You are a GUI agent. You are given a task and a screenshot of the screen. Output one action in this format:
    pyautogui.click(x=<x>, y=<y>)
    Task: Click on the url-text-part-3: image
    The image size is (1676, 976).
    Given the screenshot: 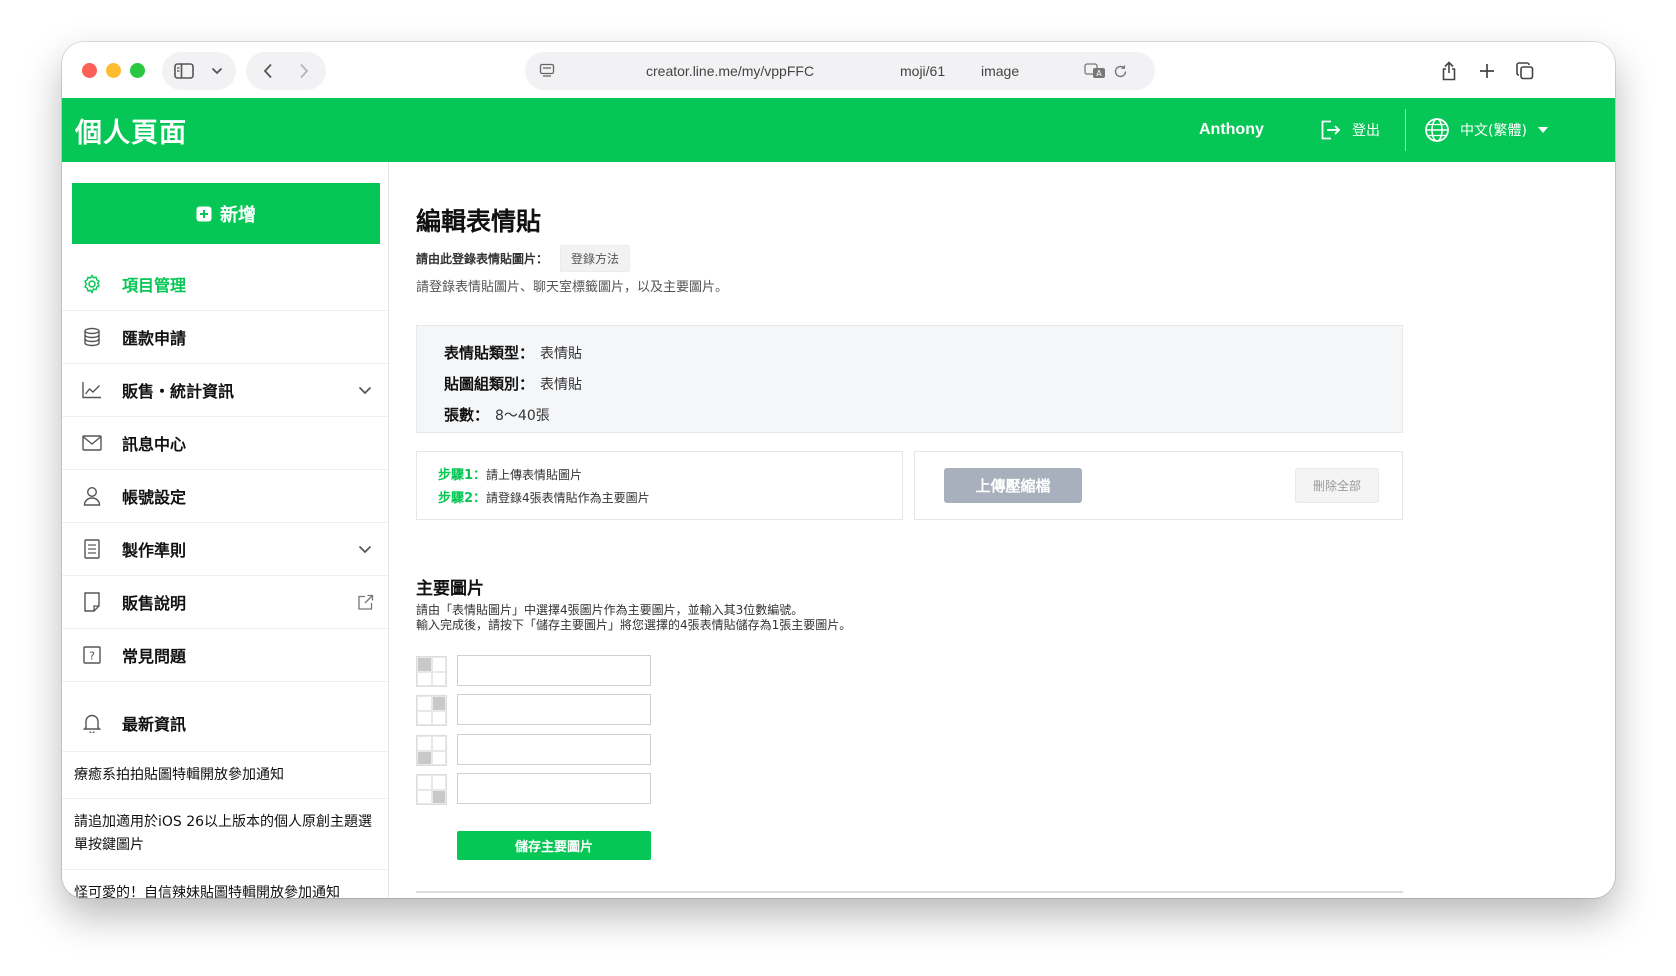 What is the action you would take?
    pyautogui.click(x=1000, y=71)
    